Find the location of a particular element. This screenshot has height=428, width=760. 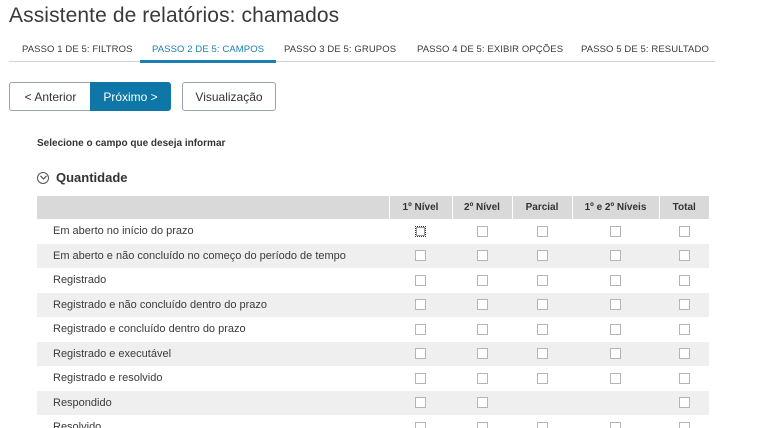

table-row: Resolvido is located at coordinates (373, 421).